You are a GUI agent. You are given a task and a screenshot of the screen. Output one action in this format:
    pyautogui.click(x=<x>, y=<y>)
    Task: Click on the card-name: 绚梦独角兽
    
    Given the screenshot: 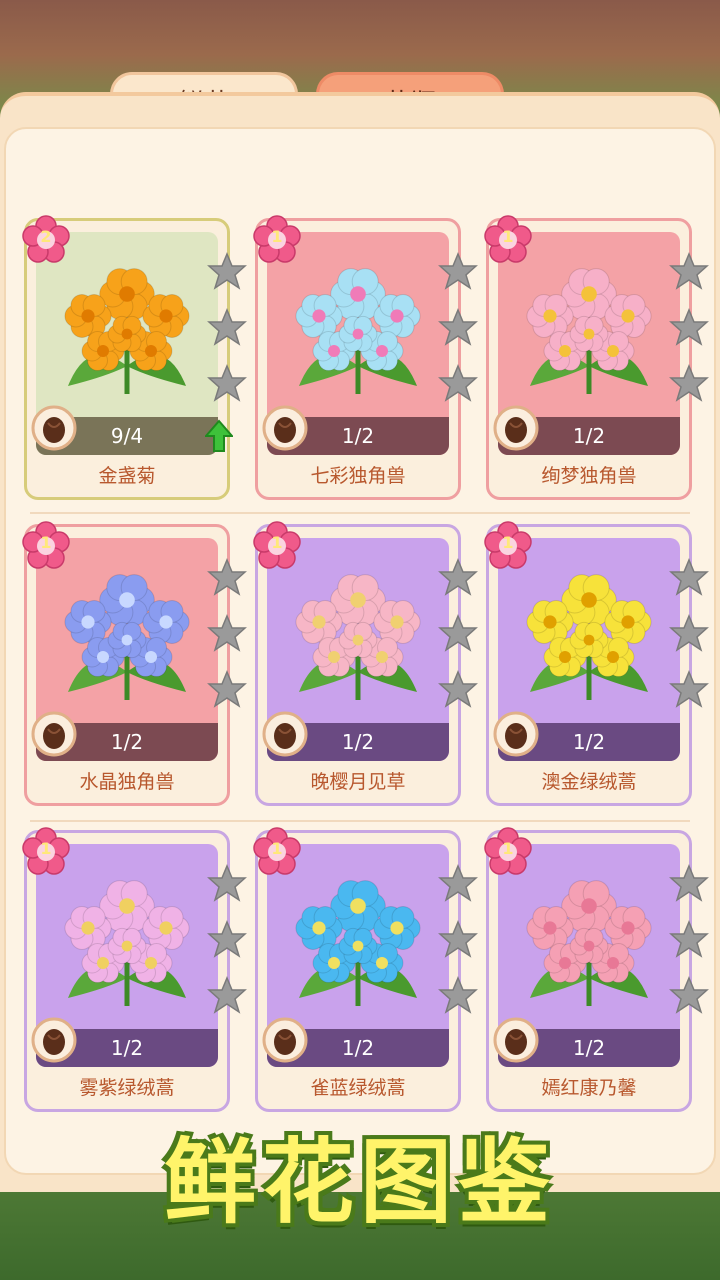 What is the action you would take?
    pyautogui.click(x=589, y=476)
    